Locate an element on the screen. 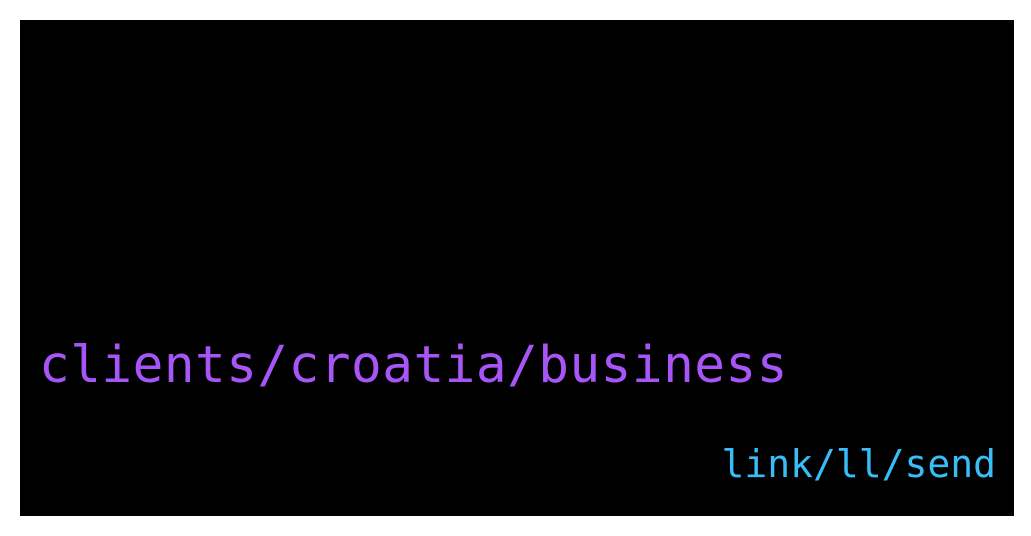 The height and width of the screenshot is (536, 1031). secondary-path-text: link/ll/send is located at coordinates (858, 464).